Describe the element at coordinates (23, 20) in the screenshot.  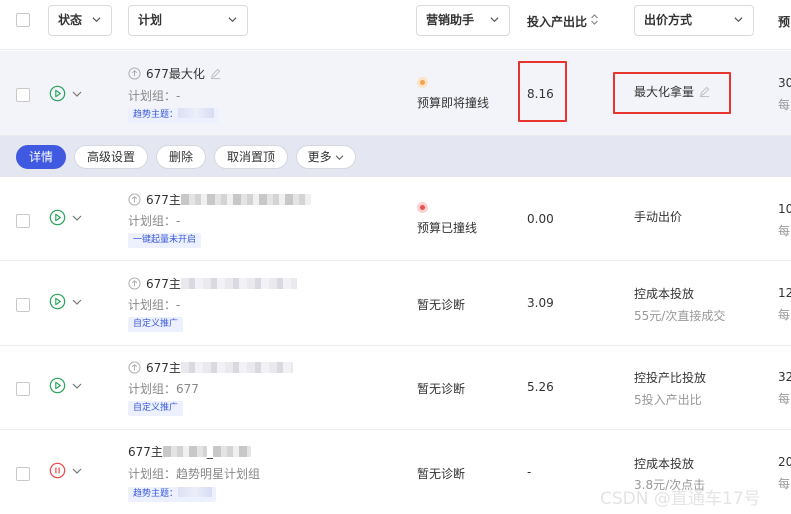
I see `select-all-checkbox` at that location.